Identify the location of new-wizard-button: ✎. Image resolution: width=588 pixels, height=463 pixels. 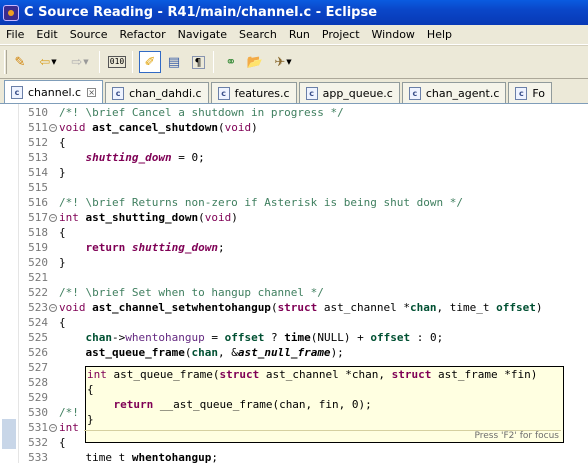
(20, 62).